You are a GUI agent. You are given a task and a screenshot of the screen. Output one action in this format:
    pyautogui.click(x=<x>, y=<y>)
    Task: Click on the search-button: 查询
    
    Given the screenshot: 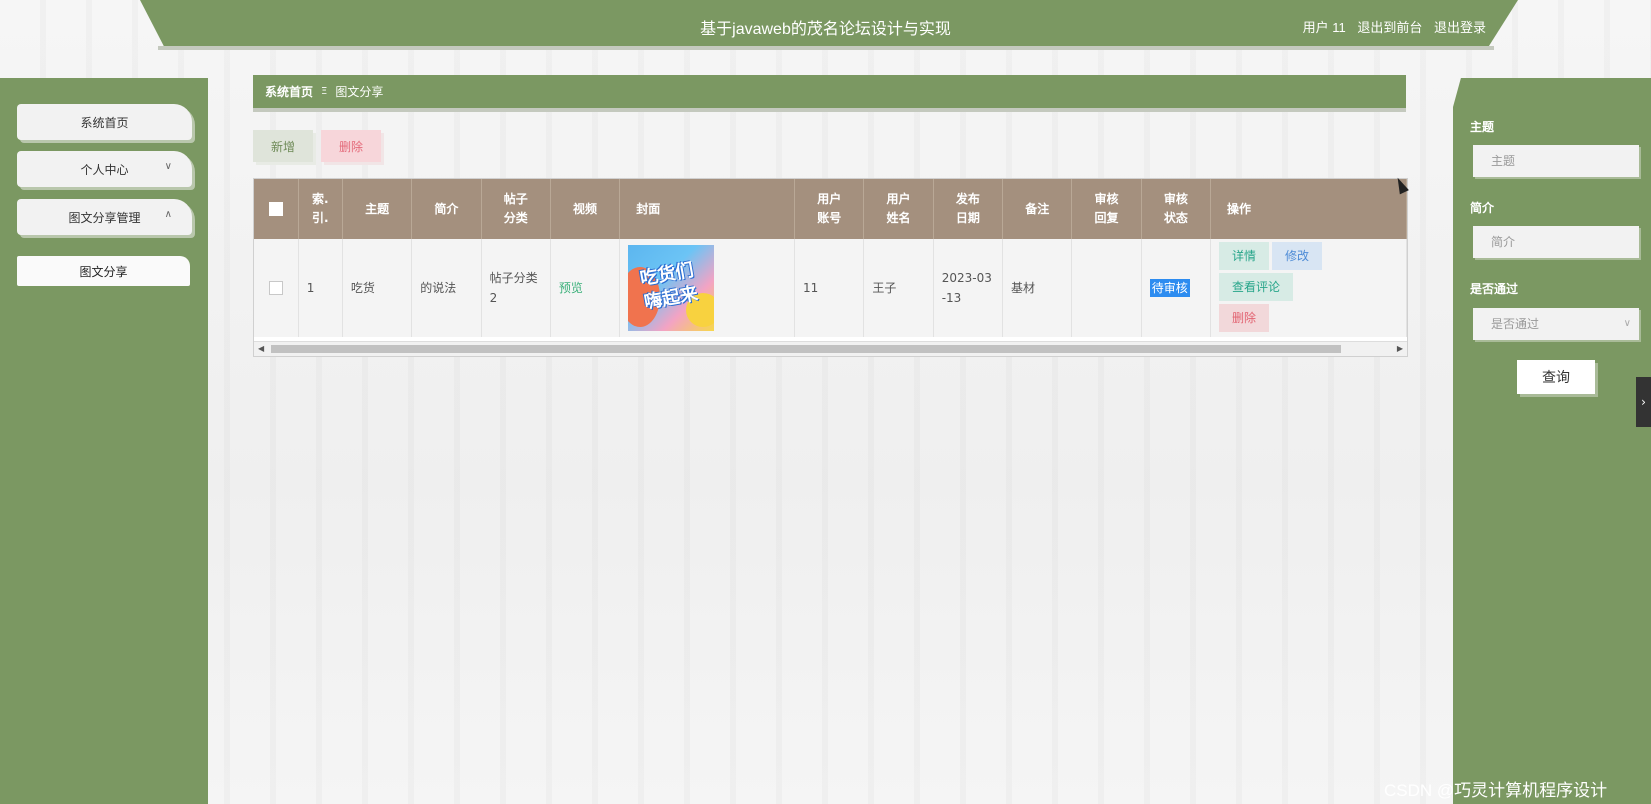 What is the action you would take?
    pyautogui.click(x=1556, y=377)
    